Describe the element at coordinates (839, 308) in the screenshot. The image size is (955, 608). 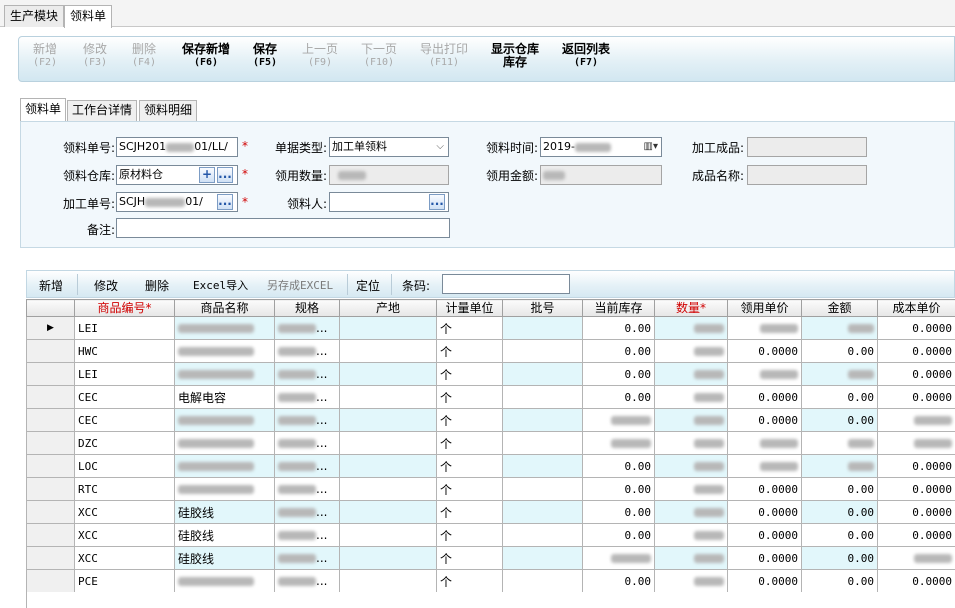
I see `column-header-amount: 金额` at that location.